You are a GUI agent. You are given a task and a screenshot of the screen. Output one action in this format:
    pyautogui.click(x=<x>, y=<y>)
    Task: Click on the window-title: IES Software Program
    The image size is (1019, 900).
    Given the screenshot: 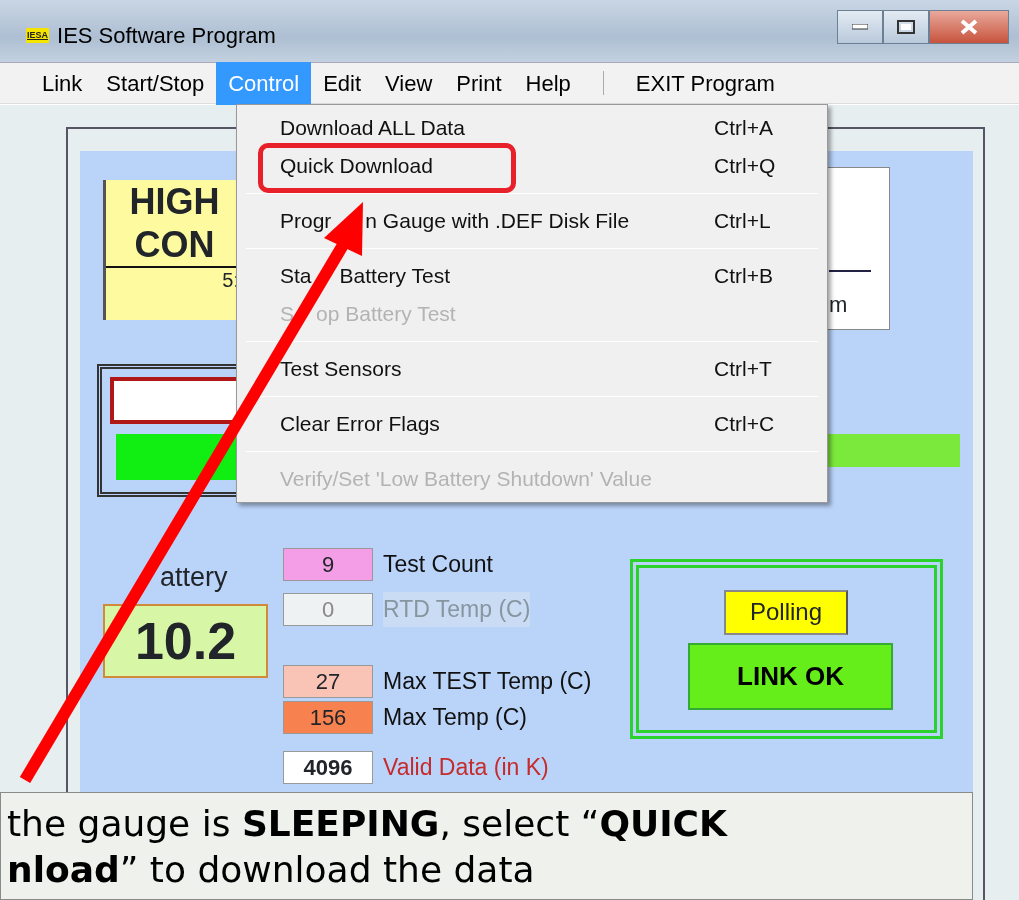 What is the action you would take?
    pyautogui.click(x=166, y=35)
    